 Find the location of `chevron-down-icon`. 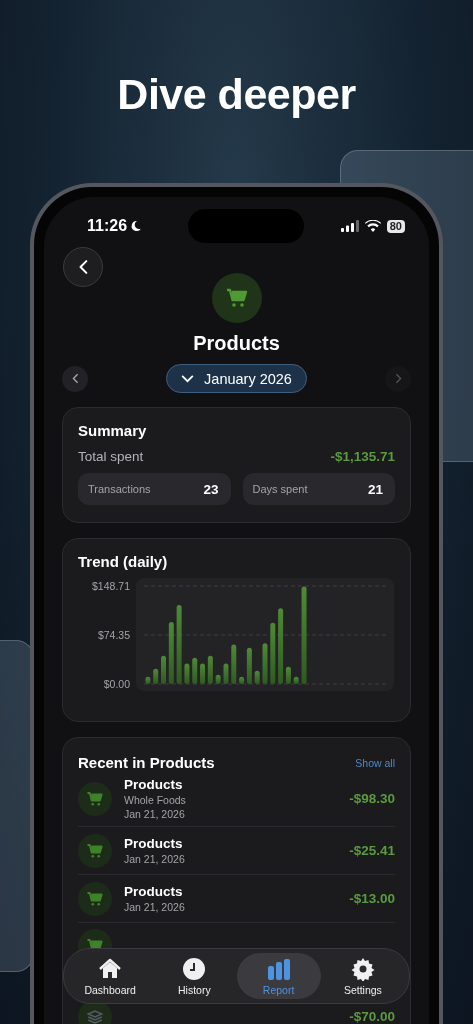

chevron-down-icon is located at coordinates (188, 378).